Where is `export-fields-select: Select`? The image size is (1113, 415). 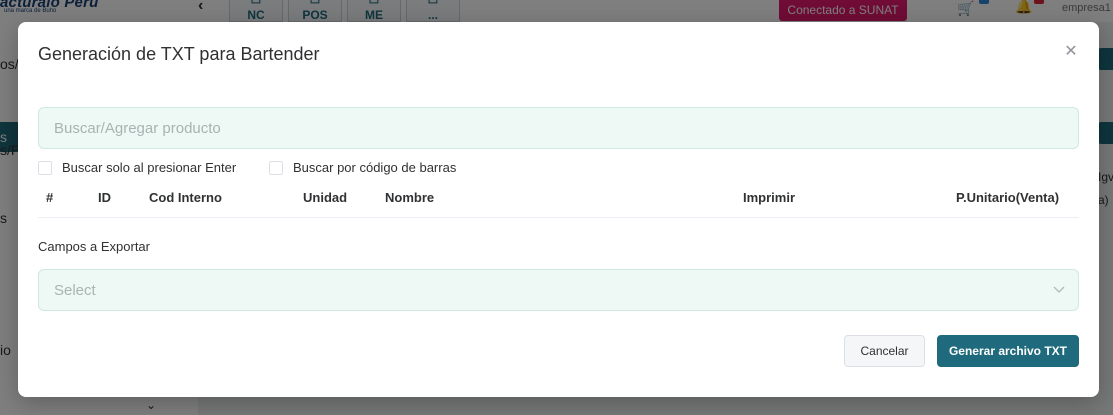 export-fields-select: Select is located at coordinates (558, 290).